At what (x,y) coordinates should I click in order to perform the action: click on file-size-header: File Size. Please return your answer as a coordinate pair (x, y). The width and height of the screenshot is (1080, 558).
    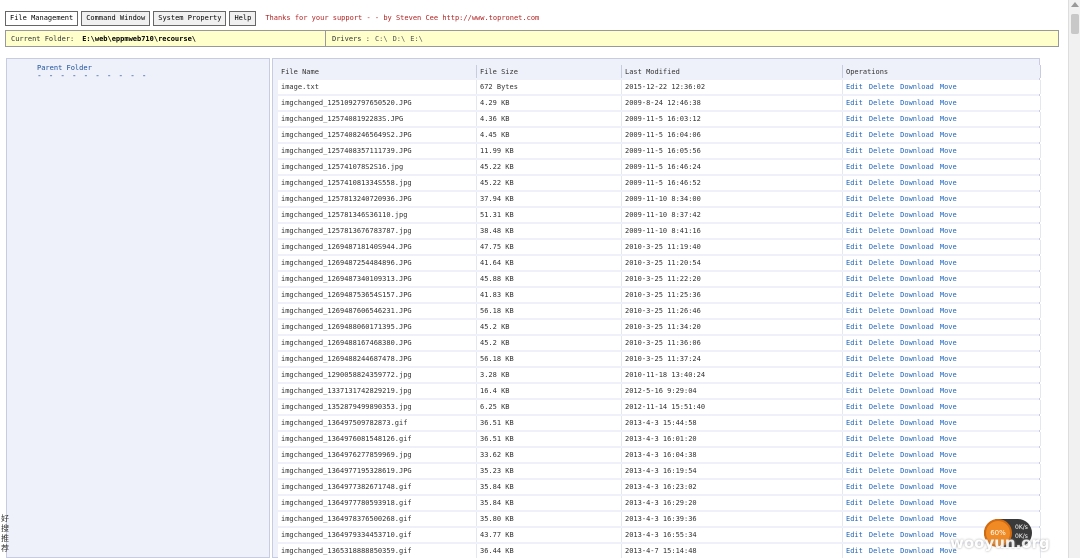
    Looking at the image, I should click on (549, 71).